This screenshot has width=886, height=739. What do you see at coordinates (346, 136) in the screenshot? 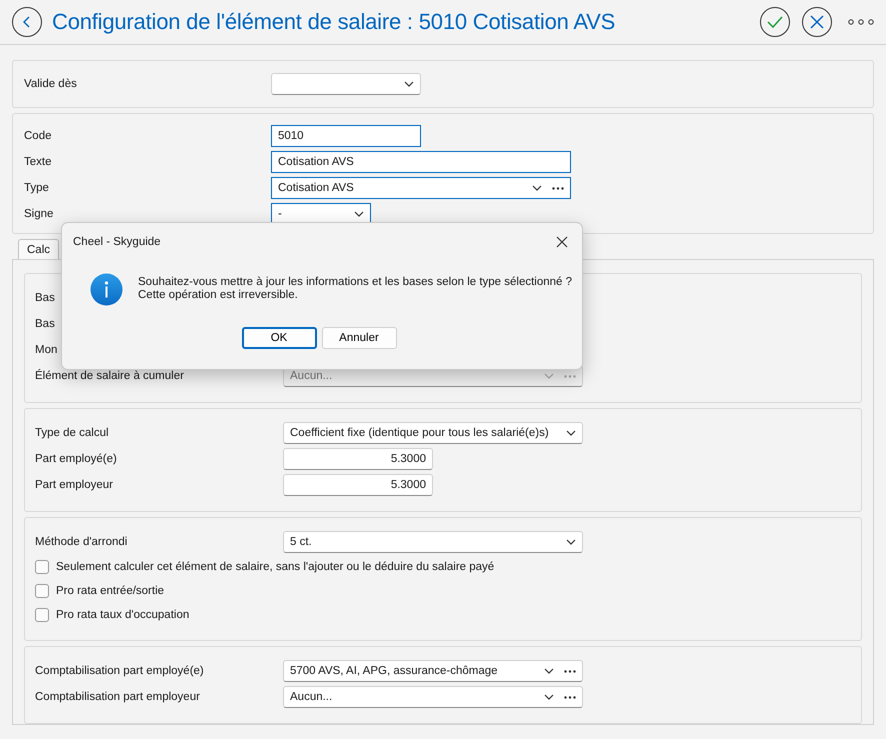
I see `input-field: 5010` at bounding box center [346, 136].